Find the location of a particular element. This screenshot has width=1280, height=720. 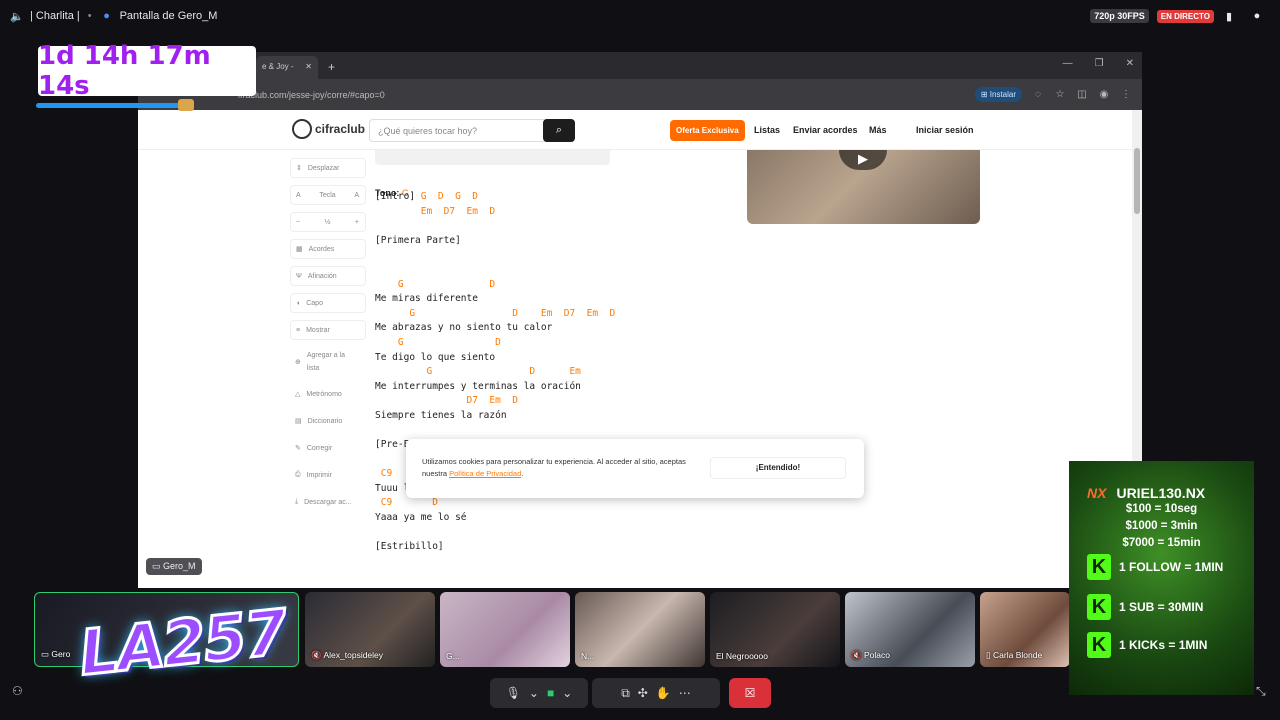

accept-cookies-button: ¡Entendido! is located at coordinates (778, 468).